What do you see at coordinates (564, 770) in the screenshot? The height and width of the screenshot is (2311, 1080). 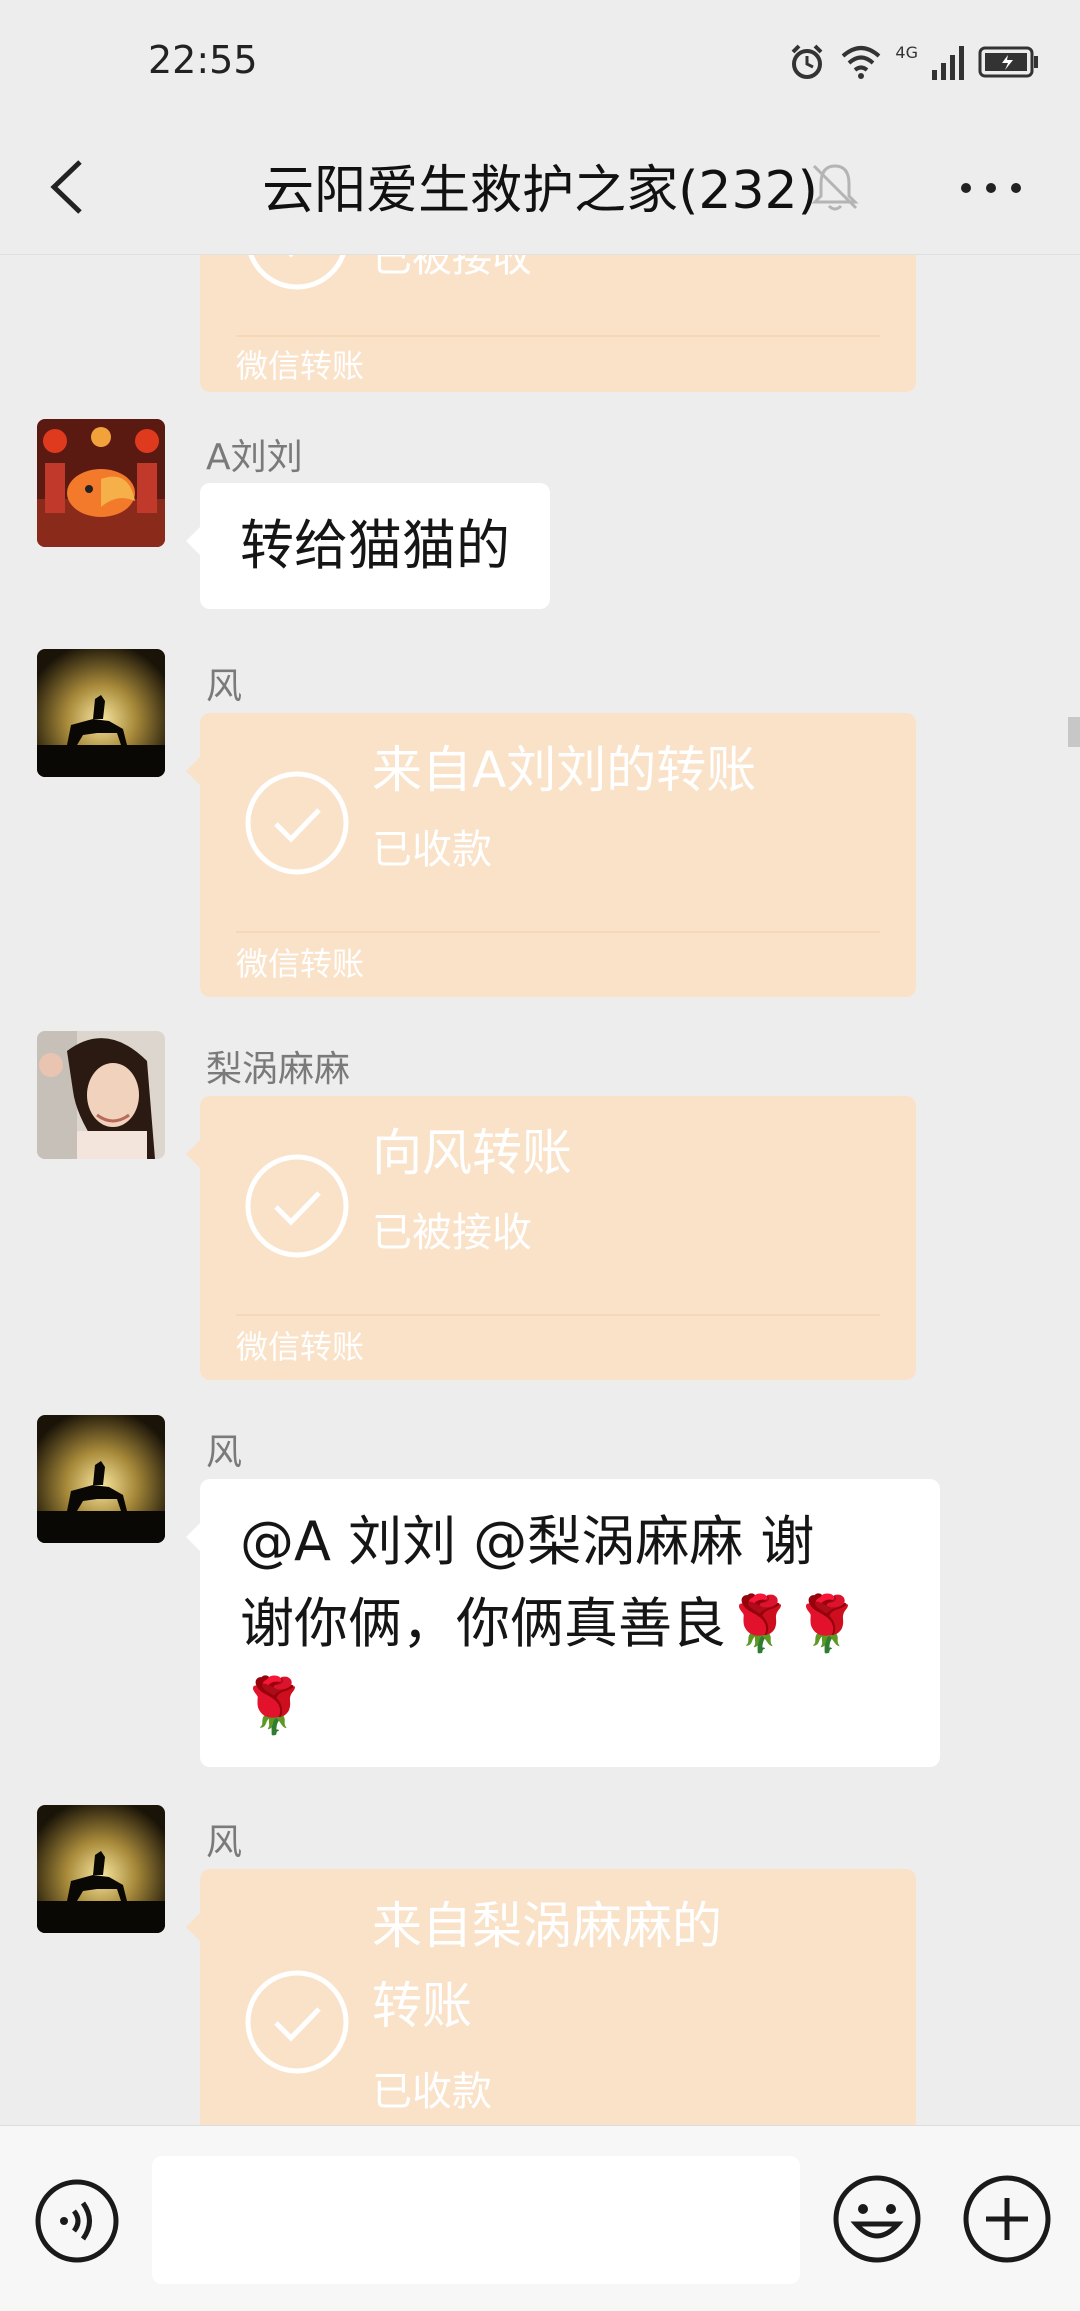 I see `transfer-title: 来自A刘刘的转账` at bounding box center [564, 770].